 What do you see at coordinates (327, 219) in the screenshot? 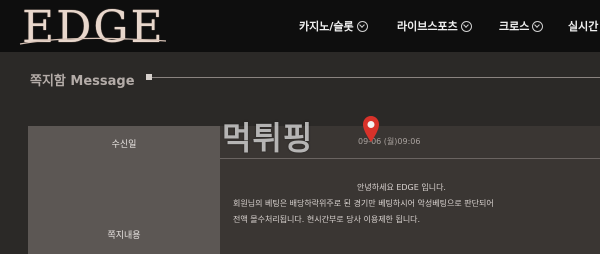
I see `message-line: 전액 몰수처리됩니다. 현시간부로 당사 이용제한 됩니다.` at bounding box center [327, 219].